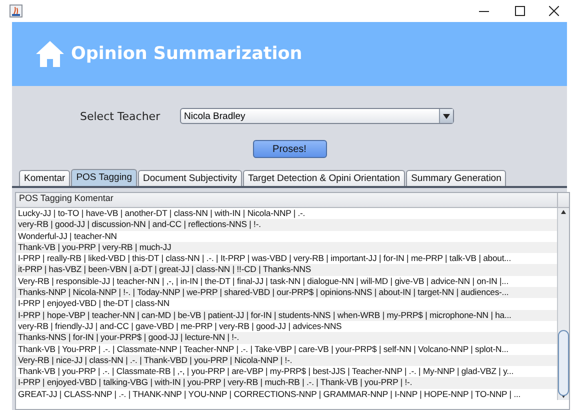 This screenshot has width=575, height=410. I want to click on maximize-icon, so click(520, 11).